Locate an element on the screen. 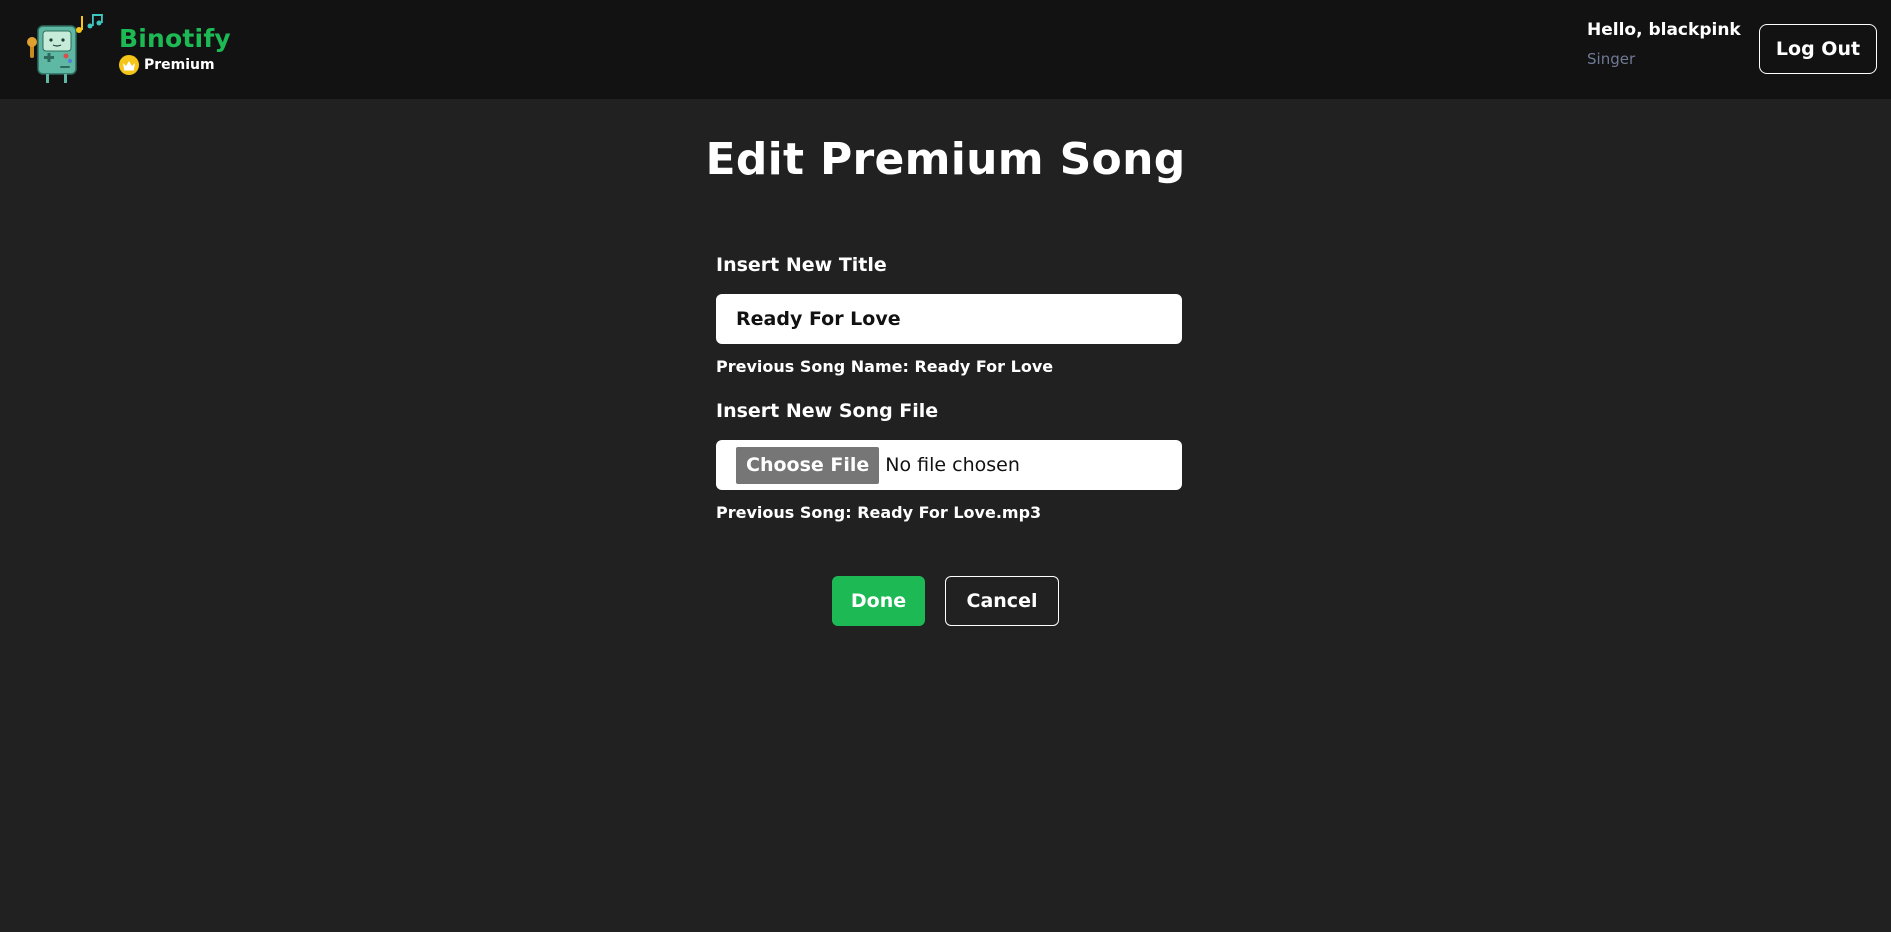 This screenshot has width=1891, height=932. song-file-input: Choose File No file chosen is located at coordinates (949, 465).